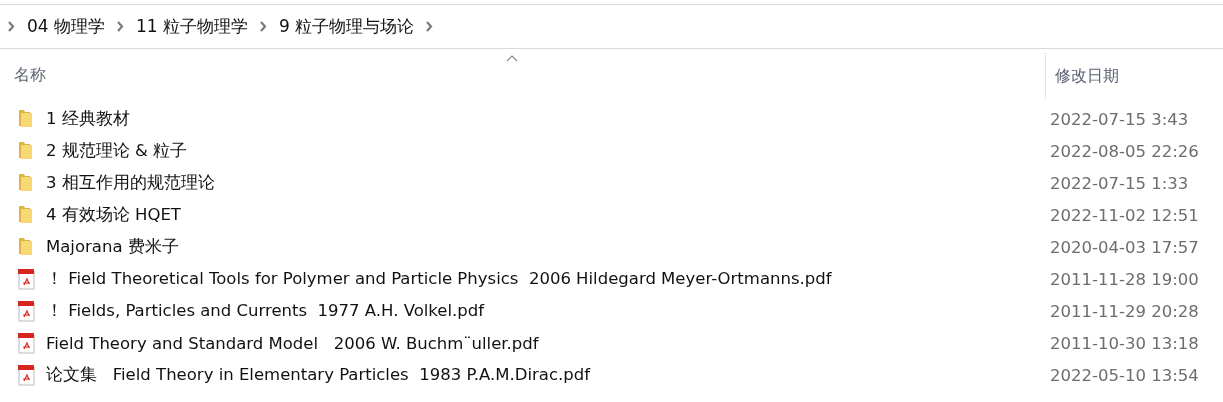  What do you see at coordinates (113, 215) in the screenshot?
I see `file-name: 4 有效场论 HQET` at bounding box center [113, 215].